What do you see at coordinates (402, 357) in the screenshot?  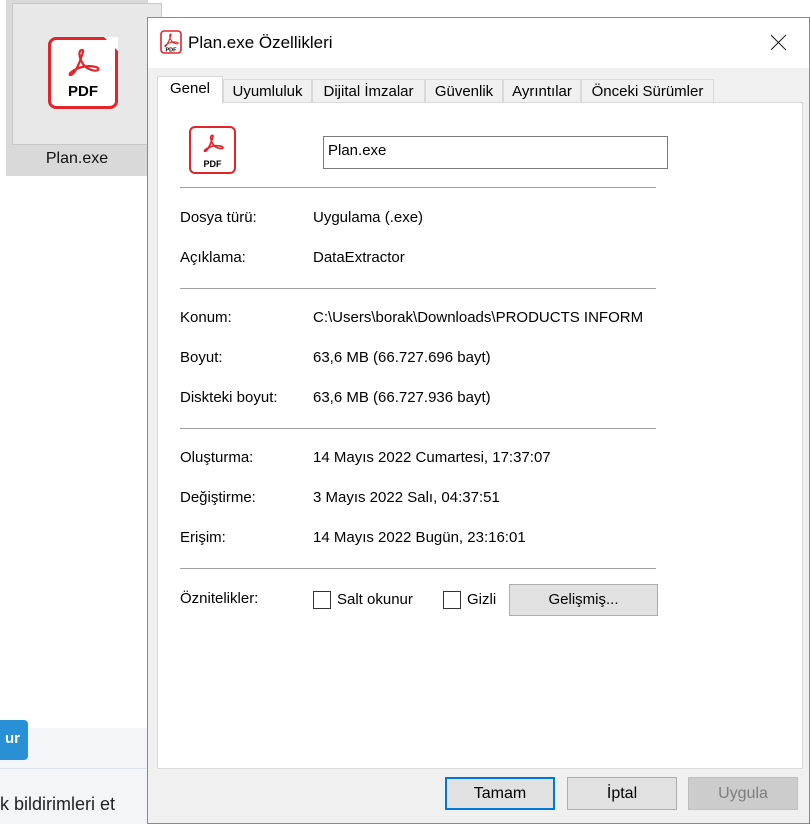 I see `size-value: 63,6 MB (66.727.696 bayt)` at bounding box center [402, 357].